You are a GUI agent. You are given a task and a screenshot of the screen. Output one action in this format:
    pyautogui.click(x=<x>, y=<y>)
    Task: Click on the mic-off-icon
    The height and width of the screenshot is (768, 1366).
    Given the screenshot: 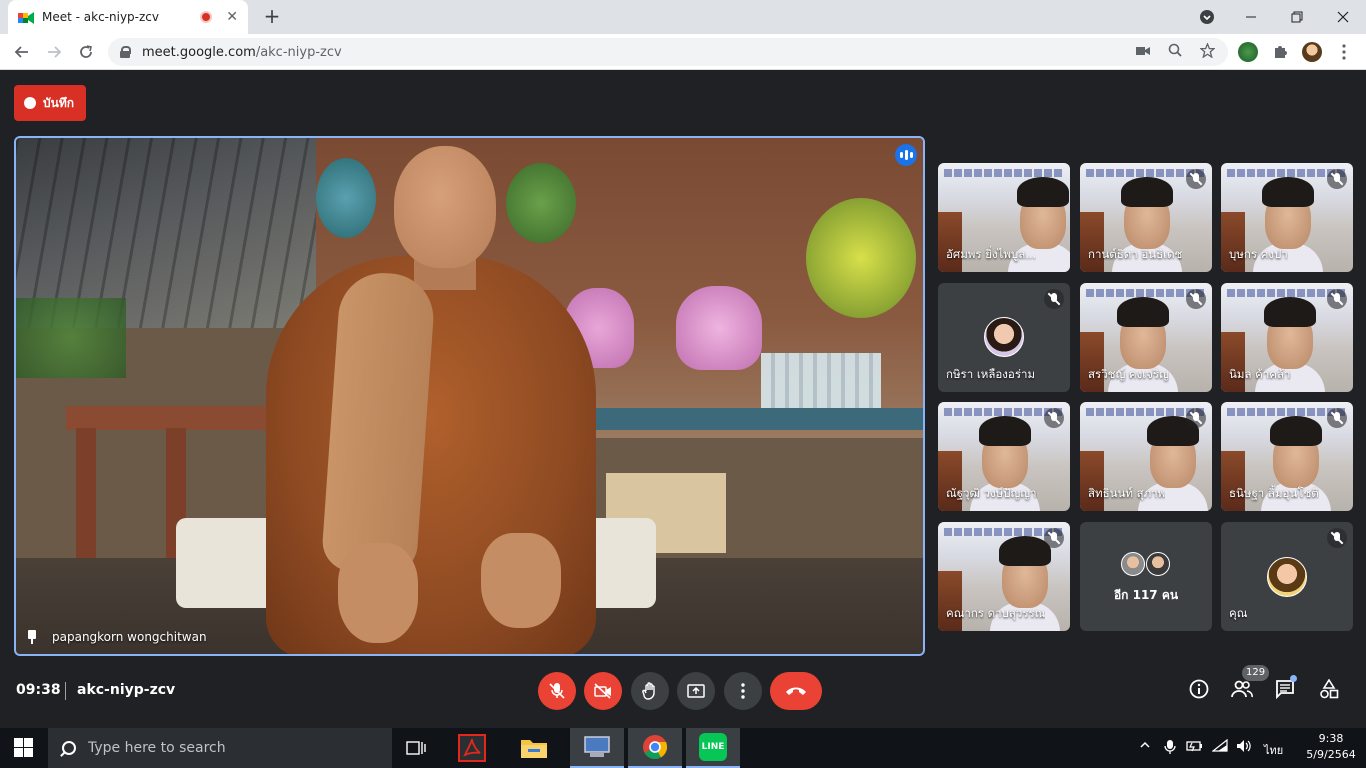 What is the action you would take?
    pyautogui.click(x=557, y=691)
    